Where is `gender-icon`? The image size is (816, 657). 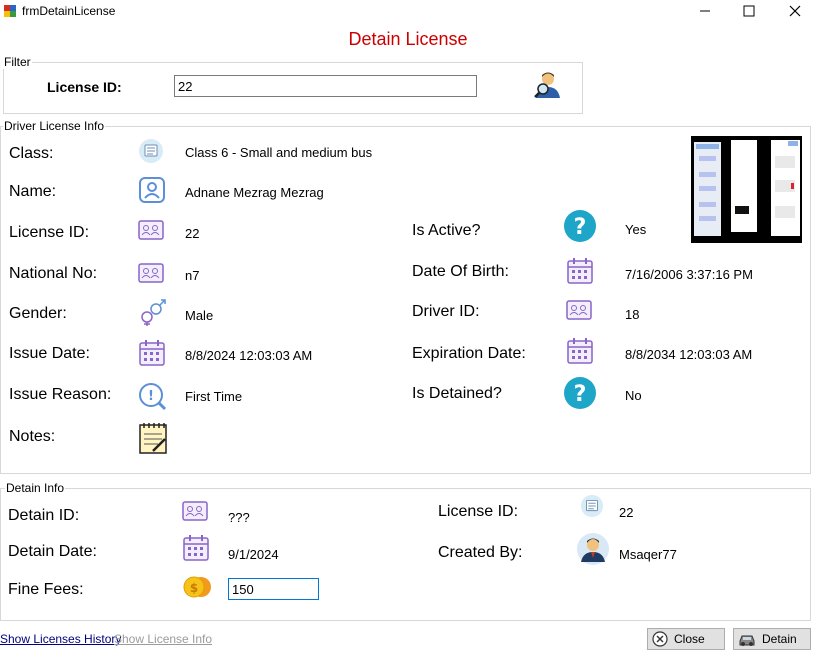
gender-icon is located at coordinates (152, 313).